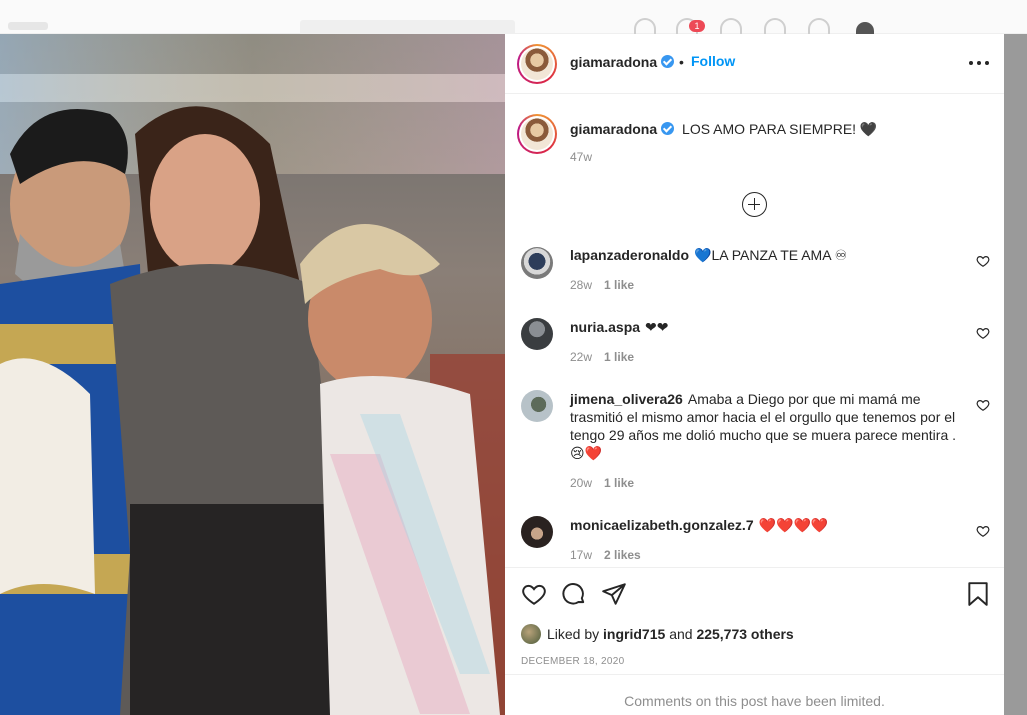 This screenshot has height=715, width=1027. What do you see at coordinates (713, 61) in the screenshot?
I see `follow-button: Follow` at bounding box center [713, 61].